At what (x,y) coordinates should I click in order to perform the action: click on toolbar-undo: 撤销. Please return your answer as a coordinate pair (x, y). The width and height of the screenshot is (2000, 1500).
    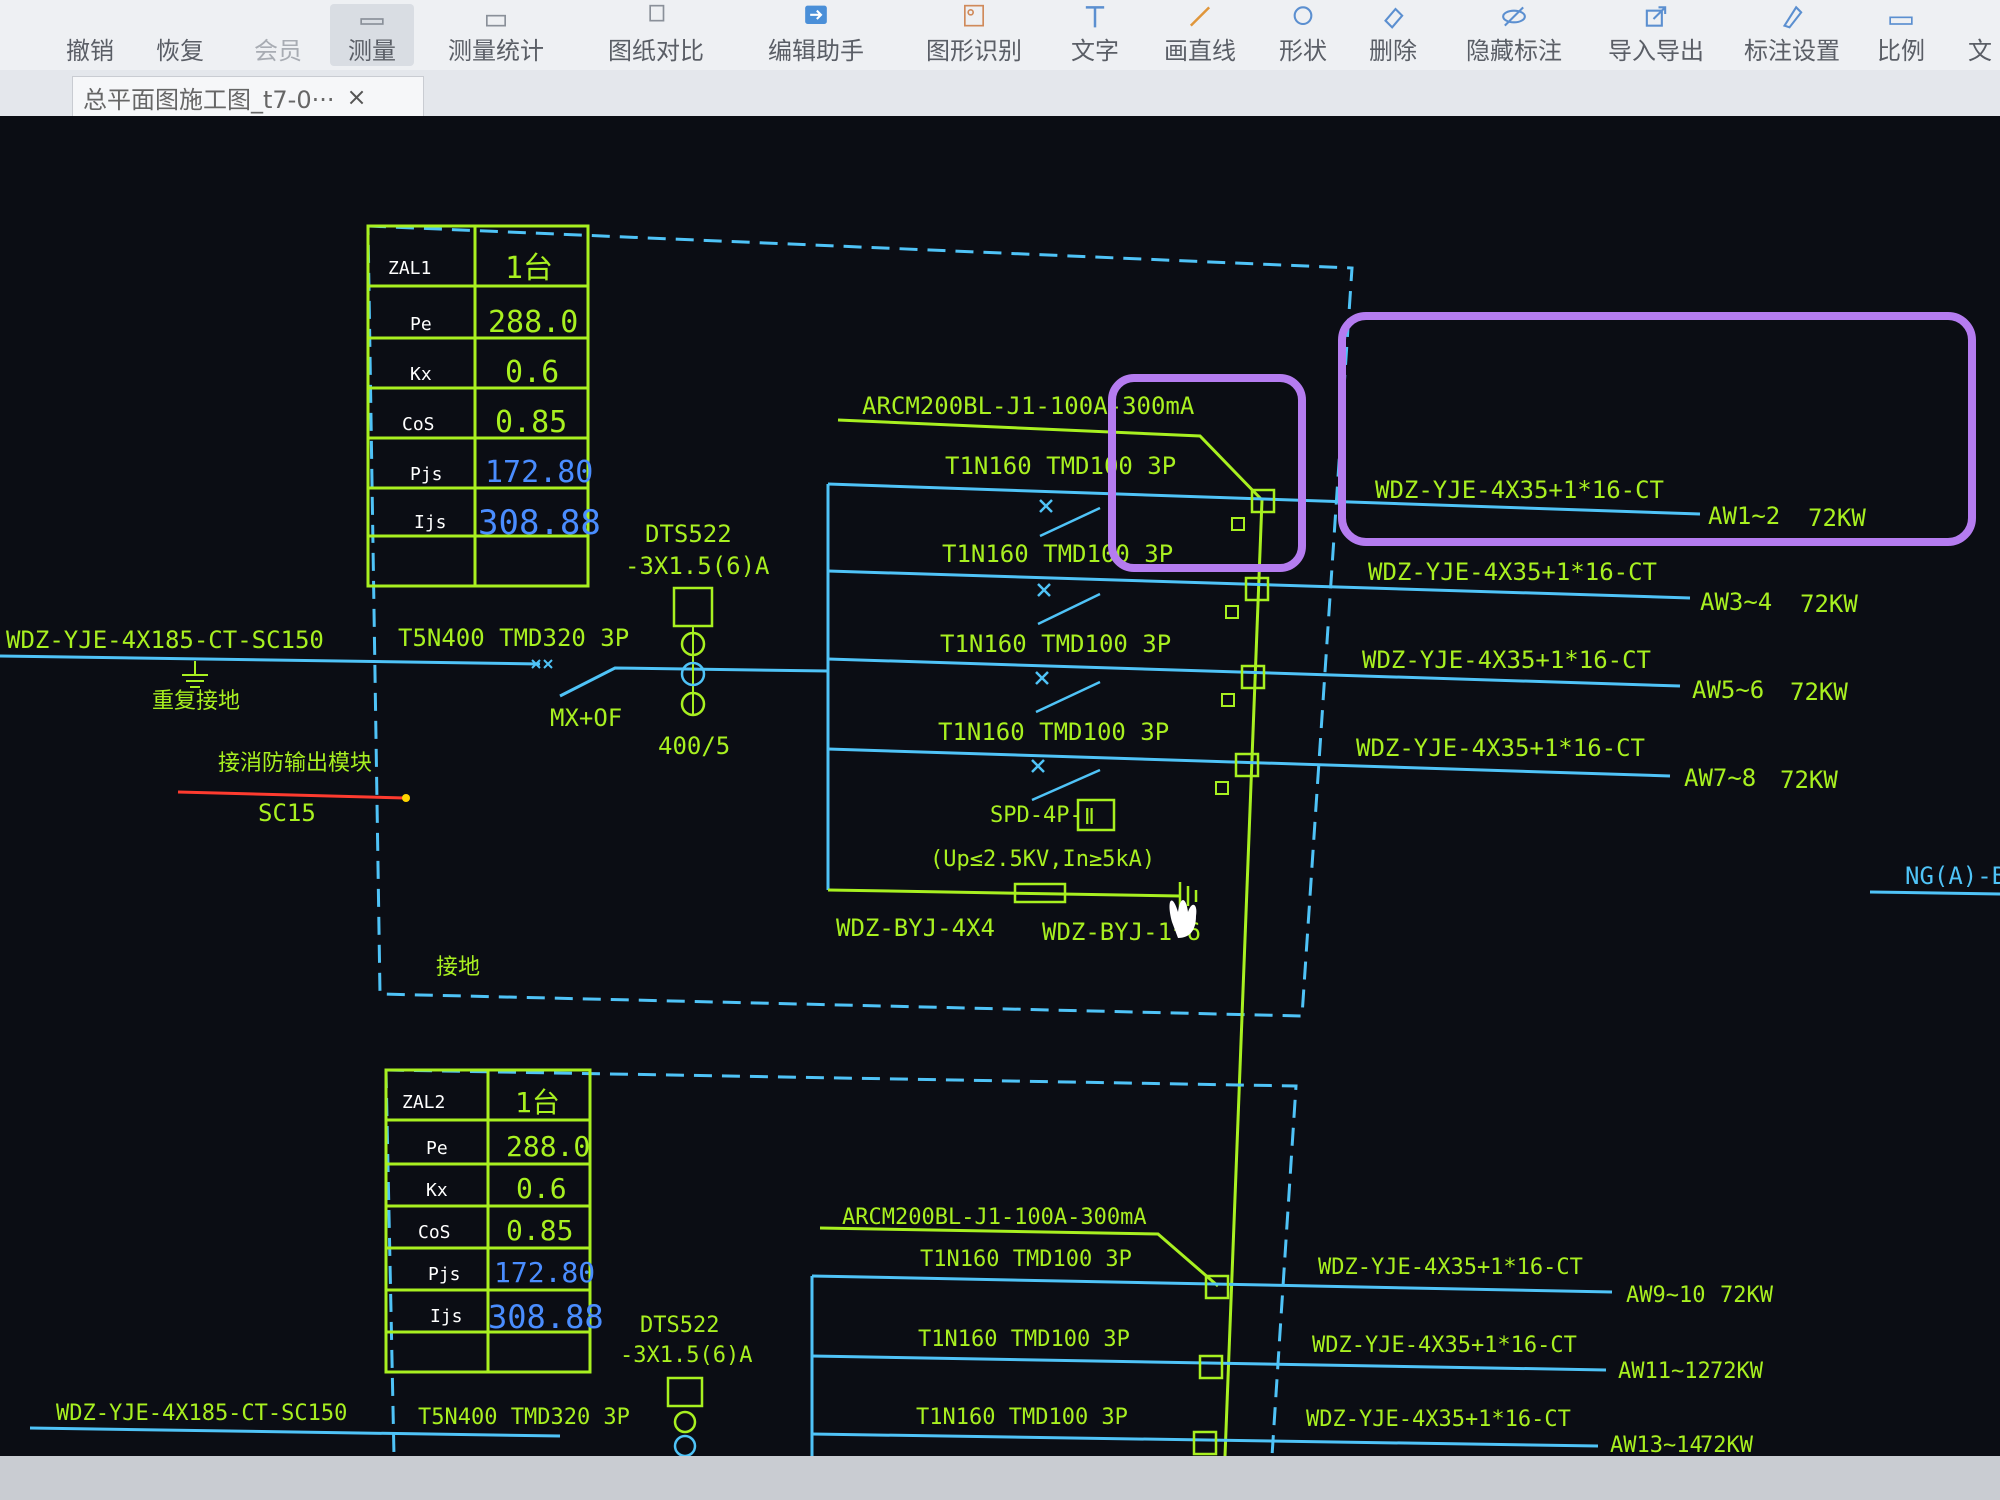
    Looking at the image, I should click on (90, 35).